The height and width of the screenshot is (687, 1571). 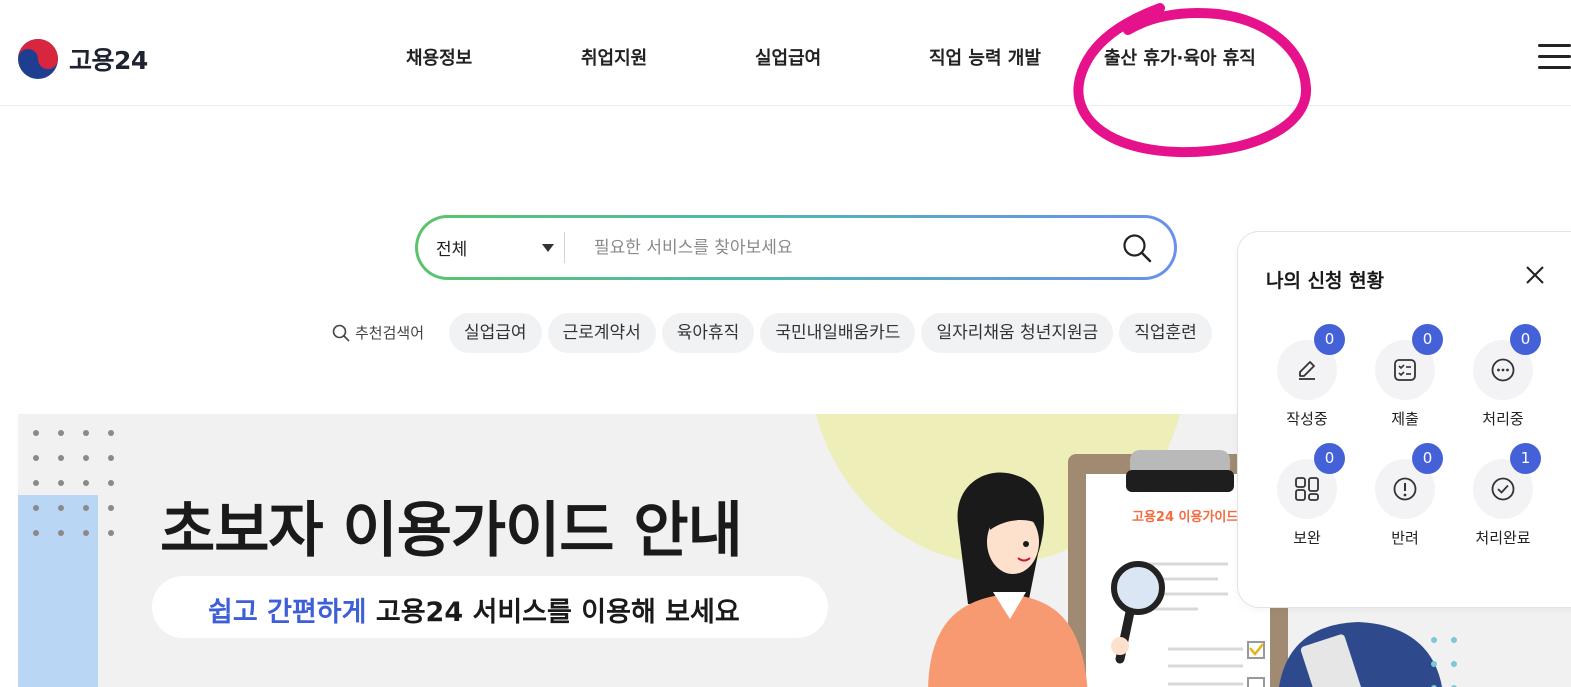 I want to click on status-label: 처리중, so click(x=1503, y=419).